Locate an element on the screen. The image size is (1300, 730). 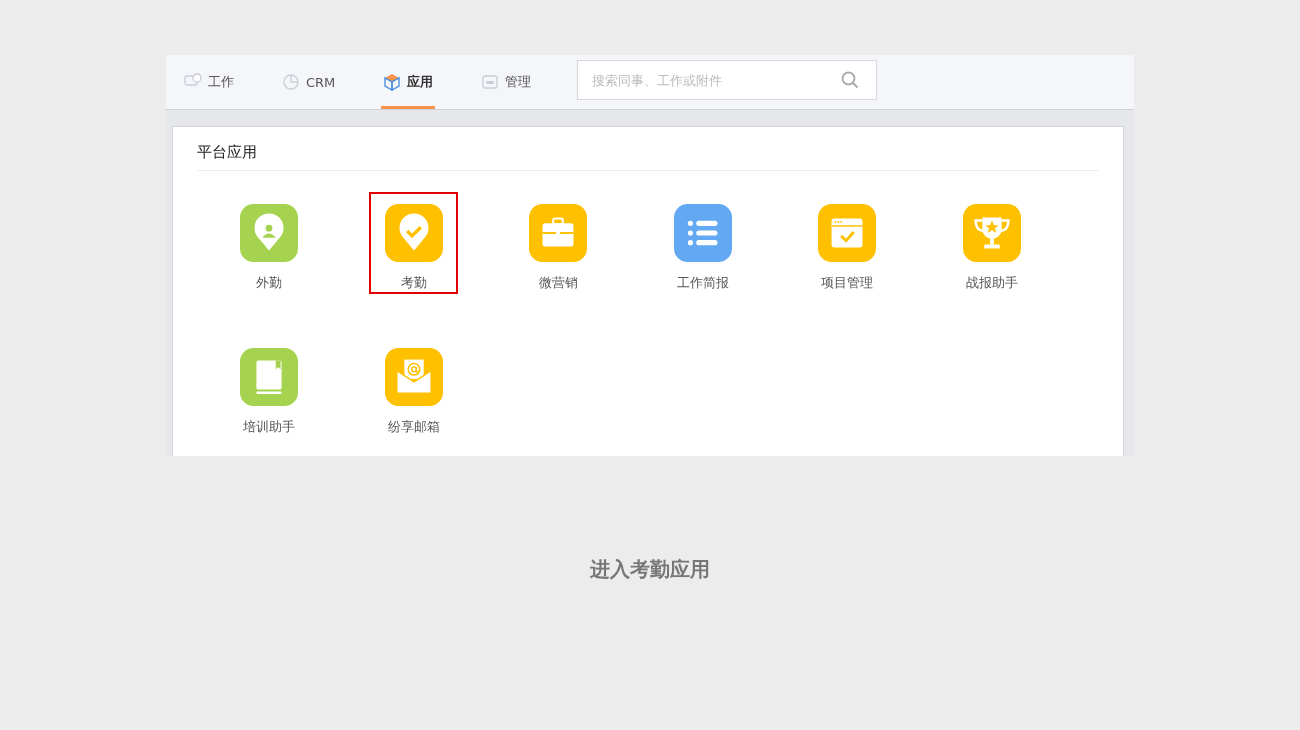
tab-label: 管理 is located at coordinates (518, 82).